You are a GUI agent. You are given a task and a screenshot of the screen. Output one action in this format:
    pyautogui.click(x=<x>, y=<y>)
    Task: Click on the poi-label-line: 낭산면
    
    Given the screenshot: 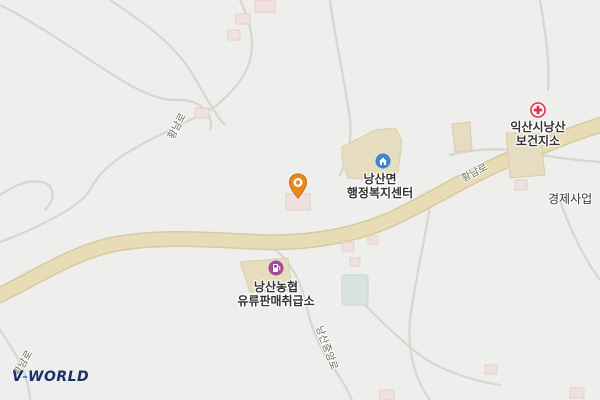 What is the action you would take?
    pyautogui.click(x=380, y=179)
    